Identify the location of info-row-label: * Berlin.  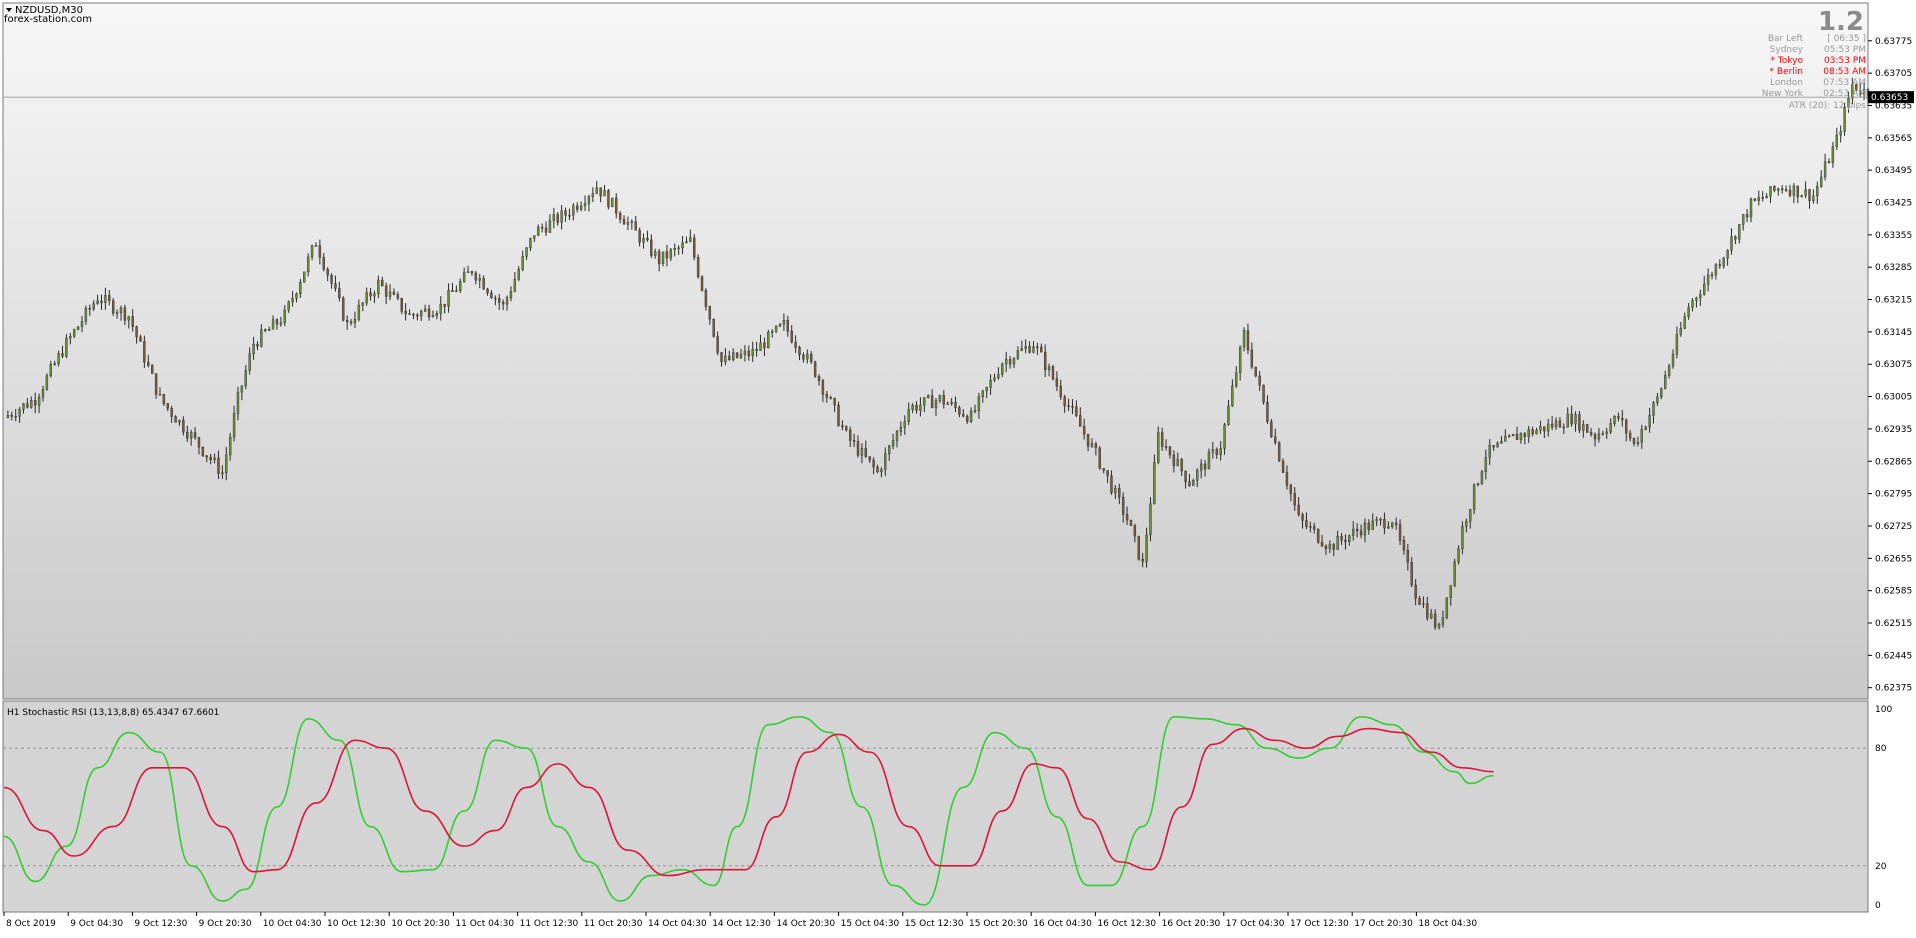
(1786, 72).